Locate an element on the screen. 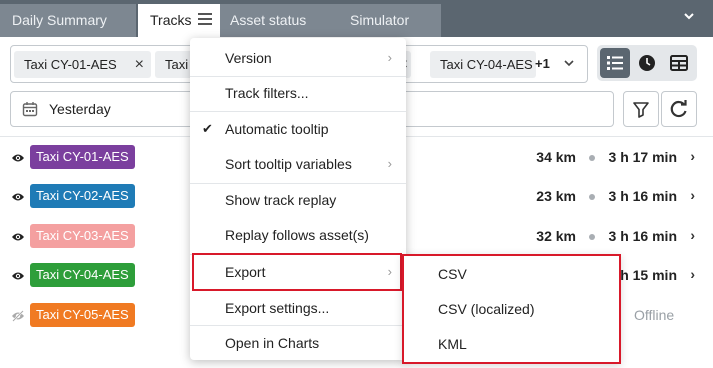 Image resolution: width=713 pixels, height=368 pixels. list-icon is located at coordinates (615, 63).